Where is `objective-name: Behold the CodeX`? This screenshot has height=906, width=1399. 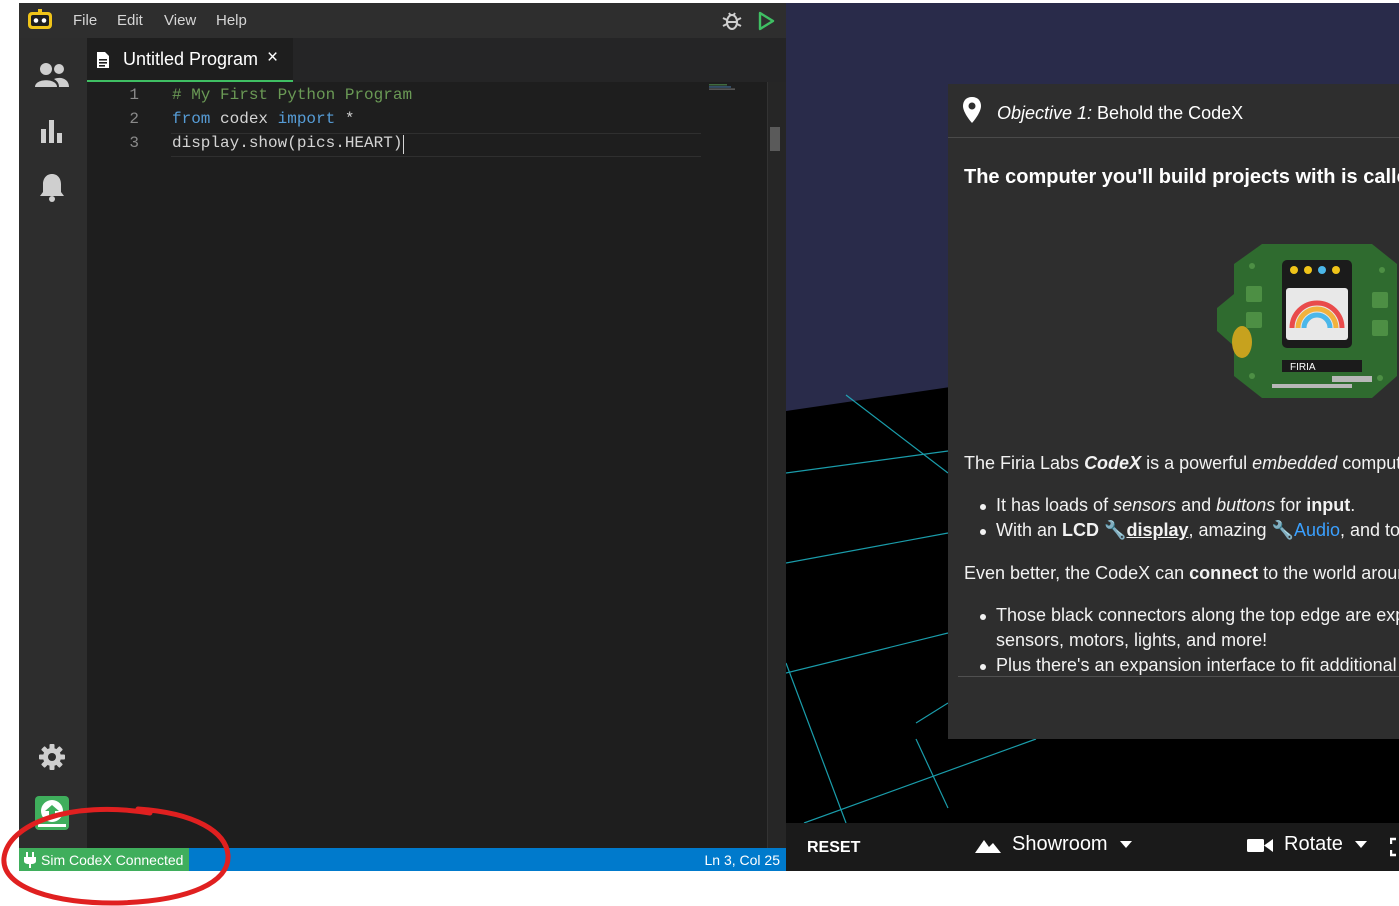
objective-name: Behold the CodeX is located at coordinates (1168, 113).